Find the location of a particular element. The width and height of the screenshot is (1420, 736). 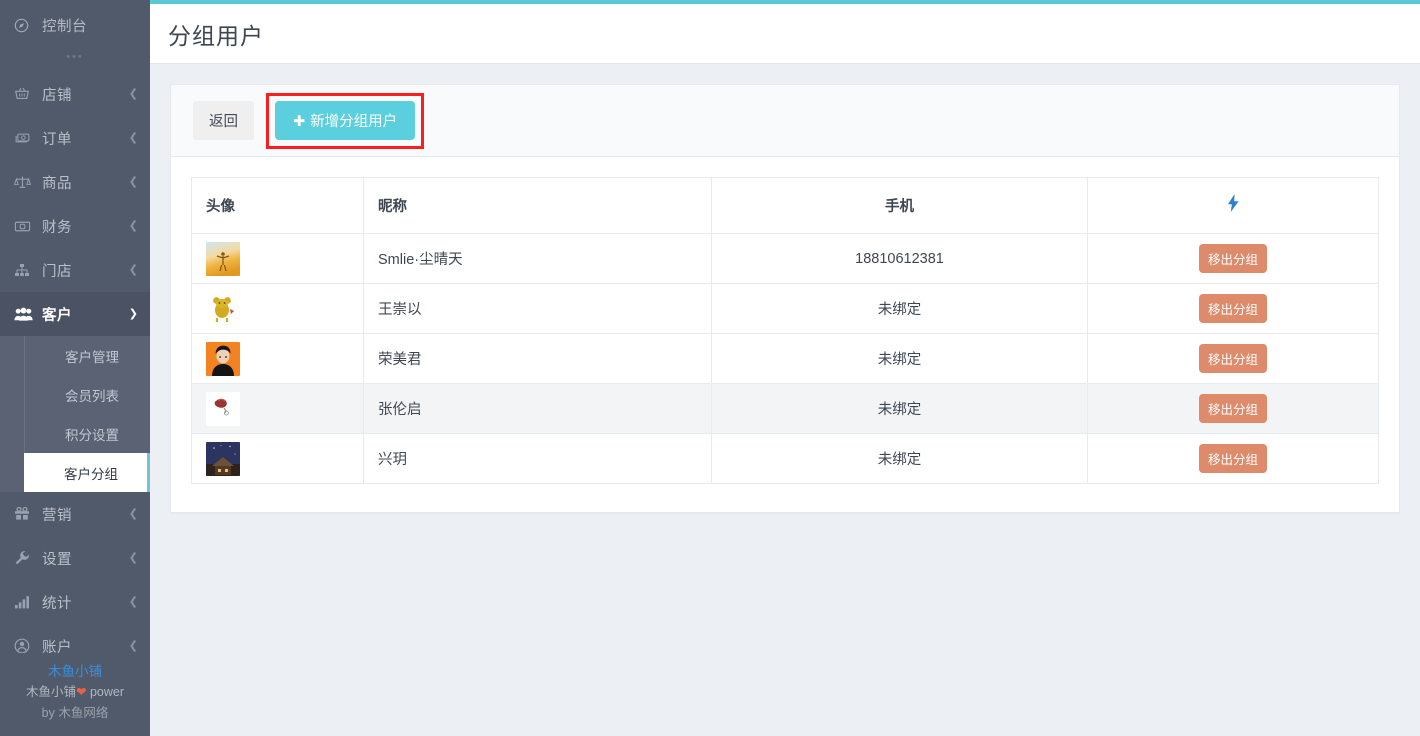

sidebar-subitem-label: 客户管理 is located at coordinates (92, 357).